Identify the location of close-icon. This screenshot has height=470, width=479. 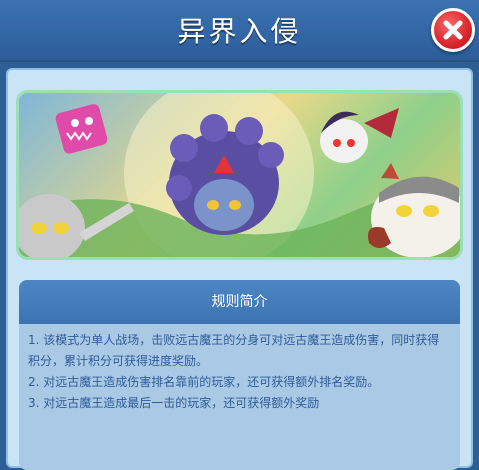
(453, 30).